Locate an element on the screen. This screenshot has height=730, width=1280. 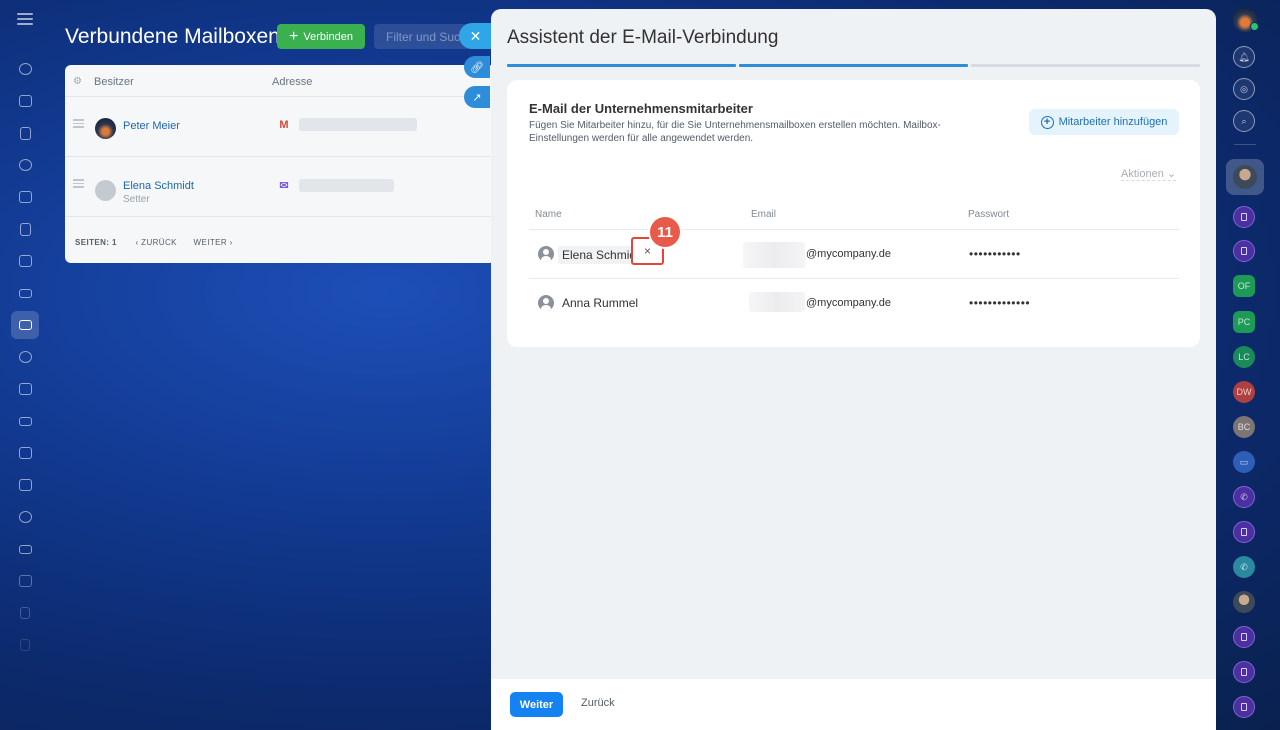
next-label: WEITER is located at coordinates (210, 242).